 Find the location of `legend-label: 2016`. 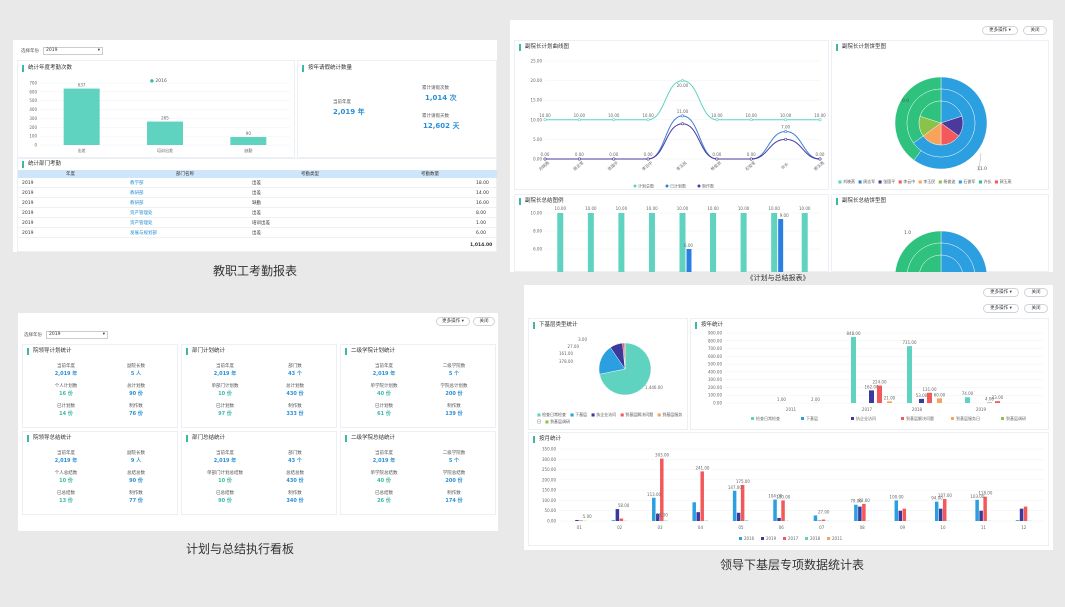

legend-label: 2016 is located at coordinates (749, 538).